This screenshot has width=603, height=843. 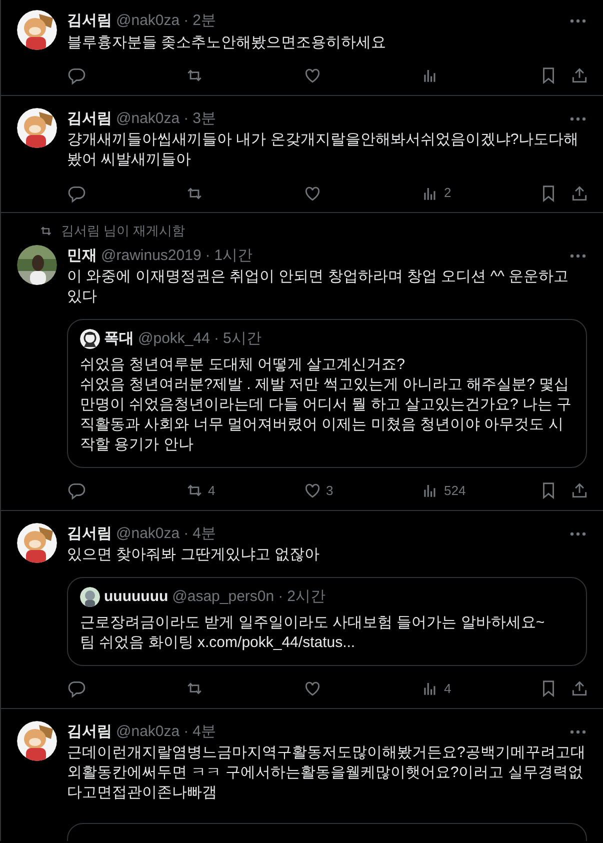 What do you see at coordinates (204, 21) in the screenshot?
I see `post-time: 2분` at bounding box center [204, 21].